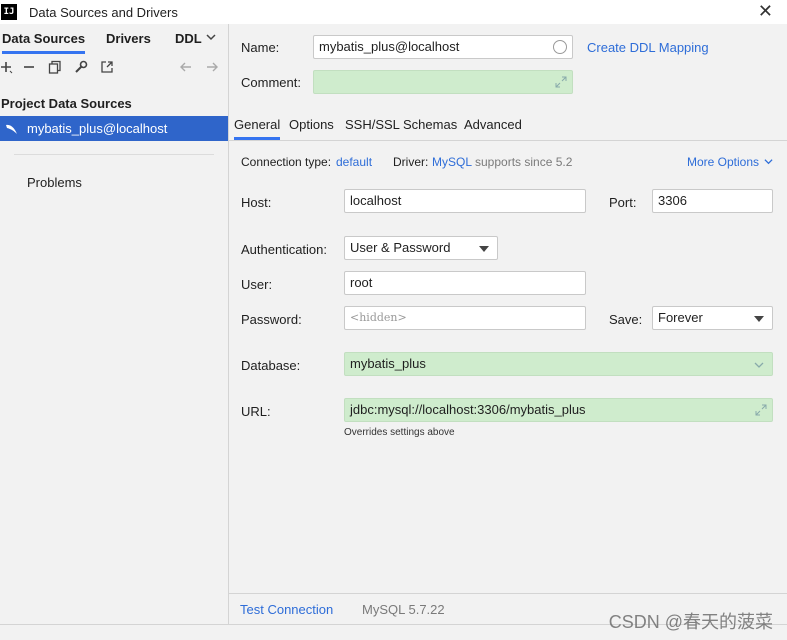  What do you see at coordinates (400, 247) in the screenshot?
I see `authentication-value: User & Password` at bounding box center [400, 247].